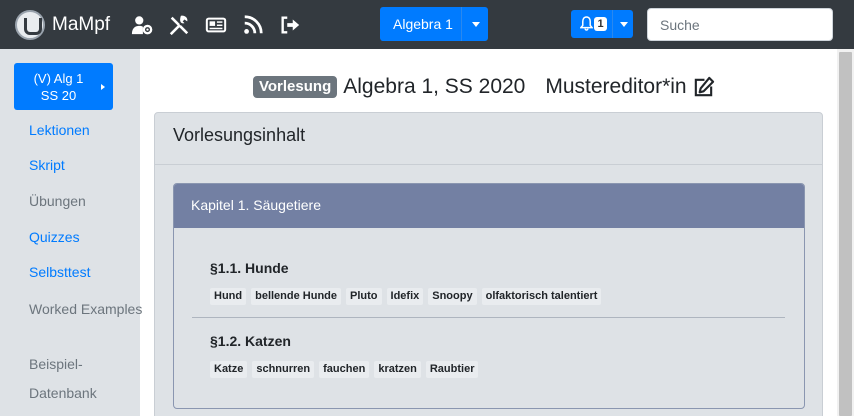  I want to click on tag: Pluto, so click(364, 296).